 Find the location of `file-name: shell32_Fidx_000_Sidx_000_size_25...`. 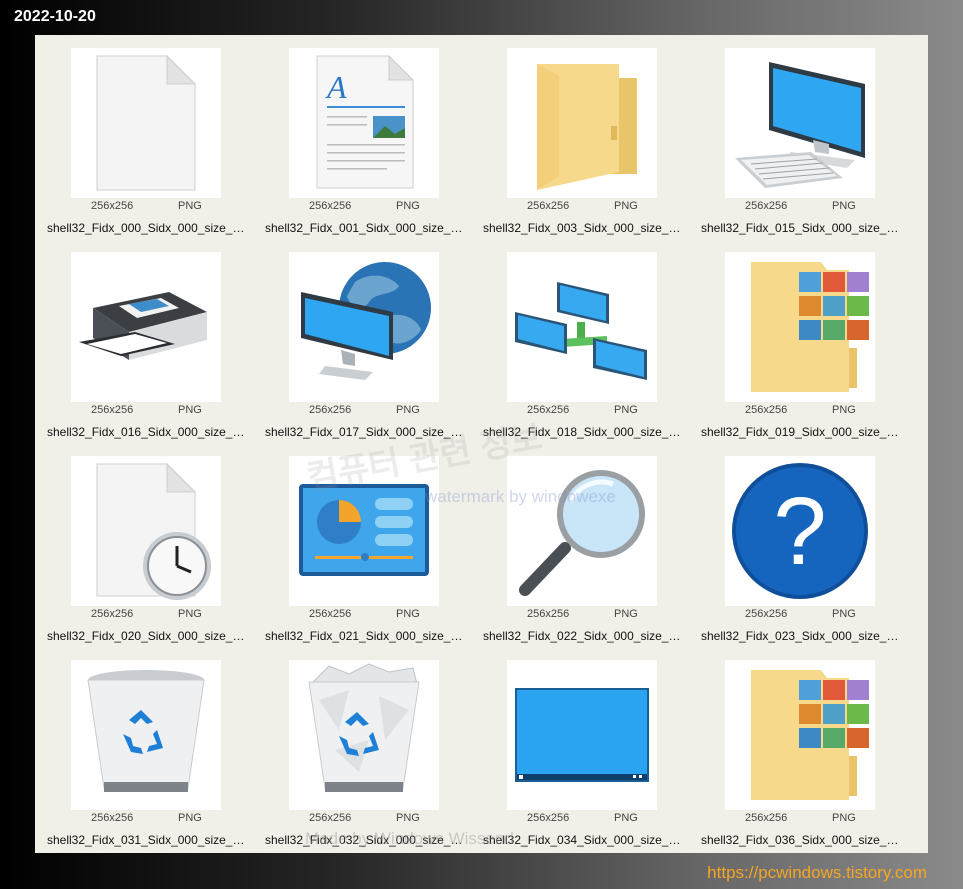

file-name: shell32_Fidx_000_Sidx_000_size_25... is located at coordinates (147, 228).